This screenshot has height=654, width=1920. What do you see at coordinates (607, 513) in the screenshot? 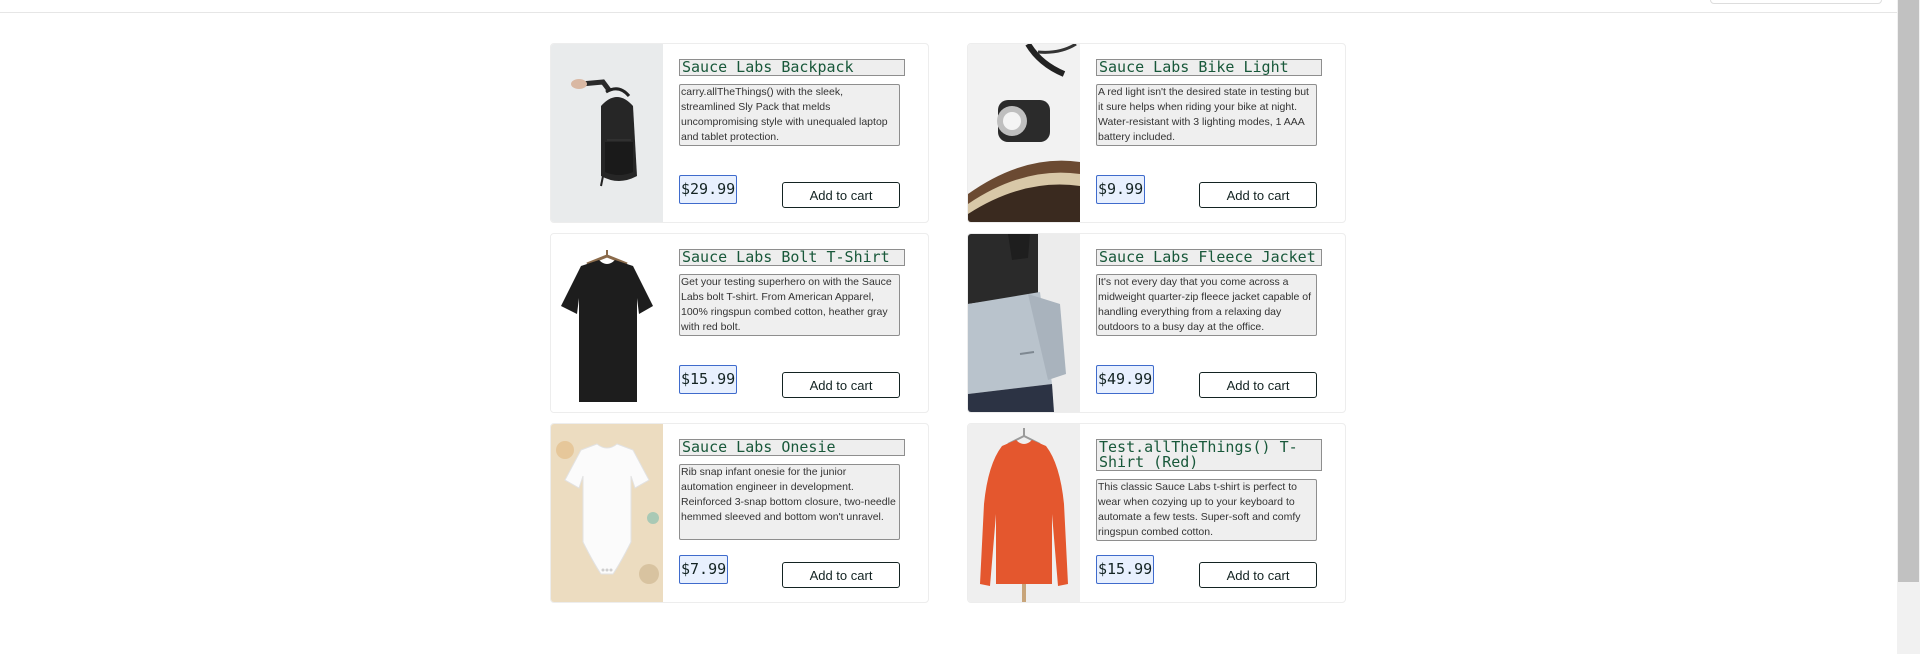
I see `product-image-onesie` at bounding box center [607, 513].